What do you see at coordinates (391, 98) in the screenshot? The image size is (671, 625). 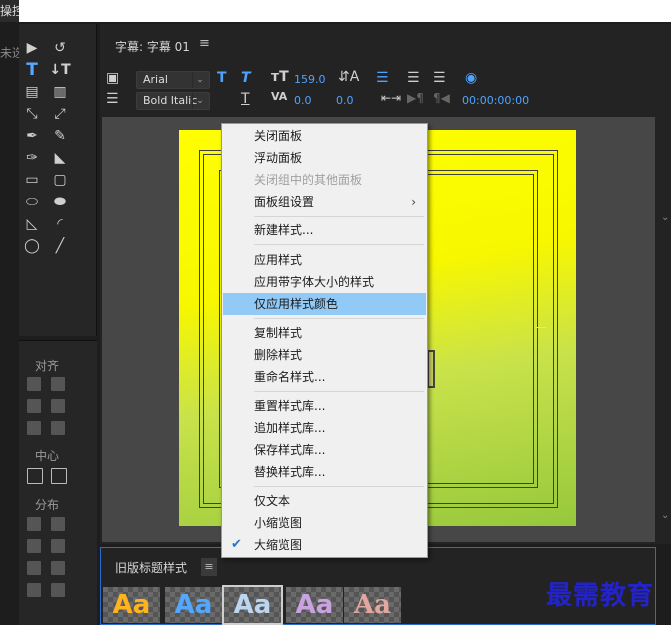 I see `tab-stops-icon: ⇤⇥` at bounding box center [391, 98].